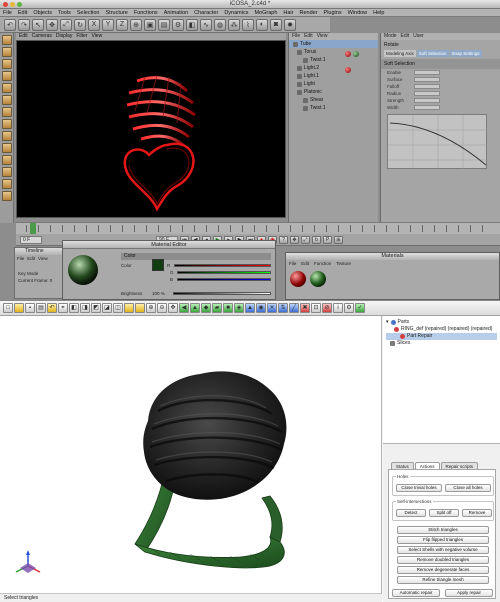  I want to click on save-icon: ▪, so click(30, 308).